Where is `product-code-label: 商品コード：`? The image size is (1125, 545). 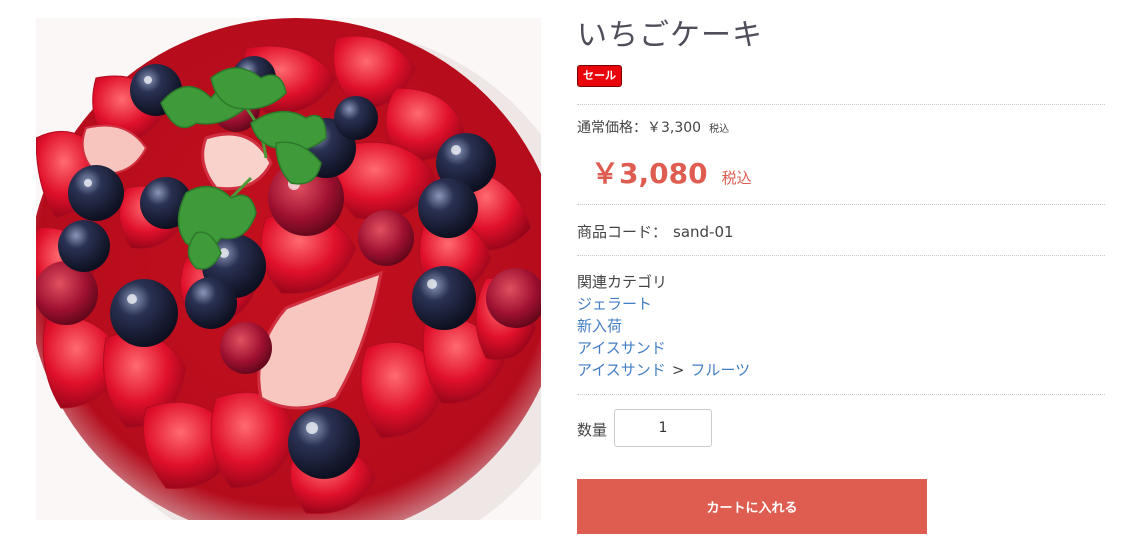
product-code-label: 商品コード： is located at coordinates (622, 232).